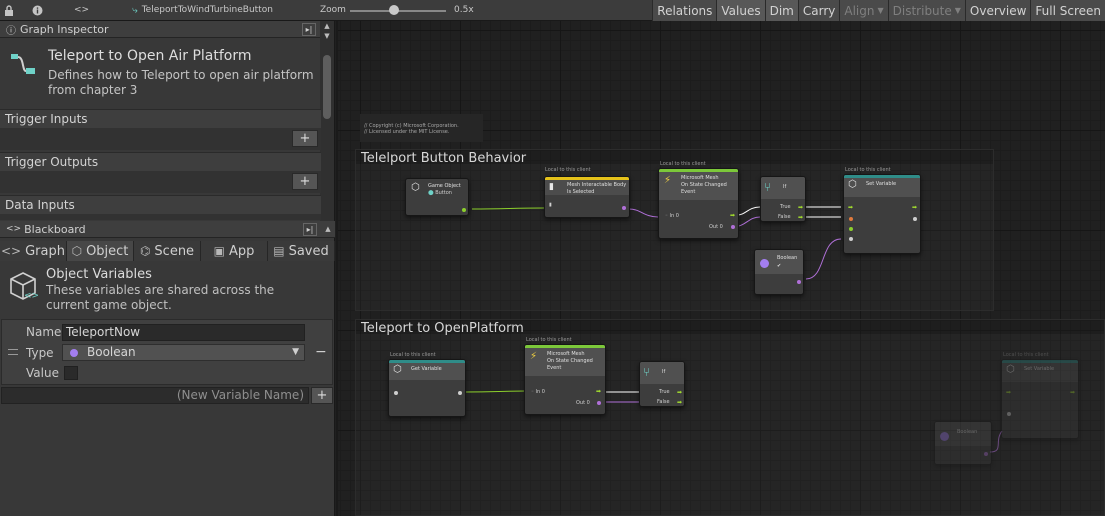 Image resolution: width=1105 pixels, height=516 pixels. I want to click on variable-type-select: Boolean ▼, so click(183, 352).